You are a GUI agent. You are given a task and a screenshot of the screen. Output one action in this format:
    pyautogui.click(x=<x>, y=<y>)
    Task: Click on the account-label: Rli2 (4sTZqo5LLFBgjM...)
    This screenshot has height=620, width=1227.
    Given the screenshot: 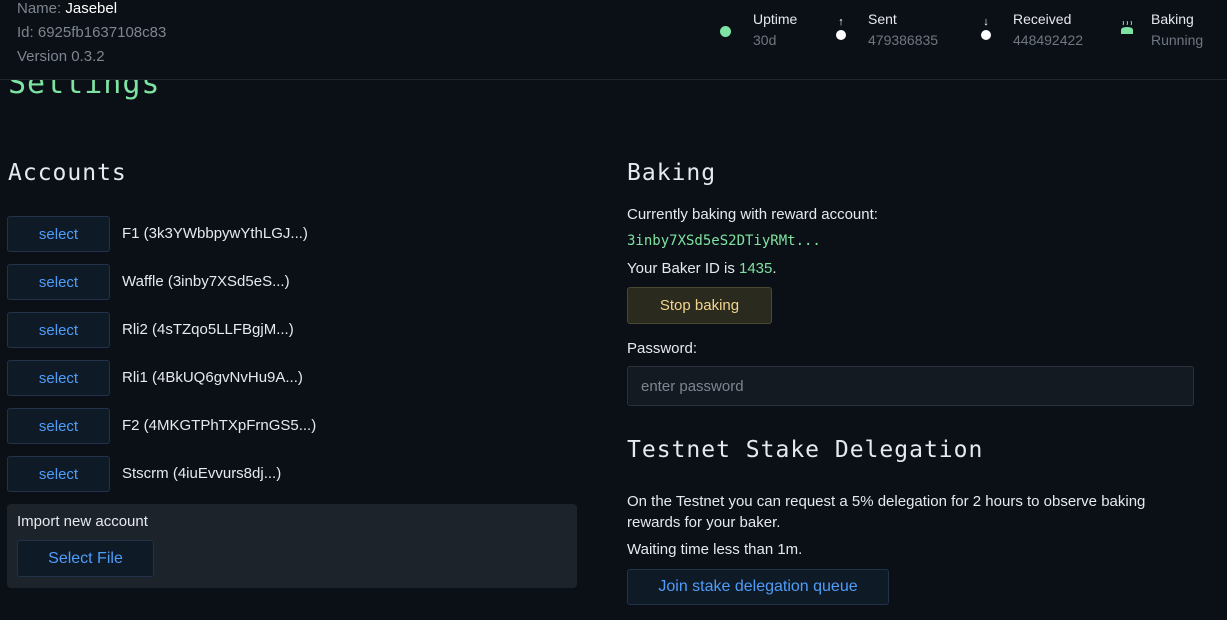 What is the action you would take?
    pyautogui.click(x=208, y=329)
    